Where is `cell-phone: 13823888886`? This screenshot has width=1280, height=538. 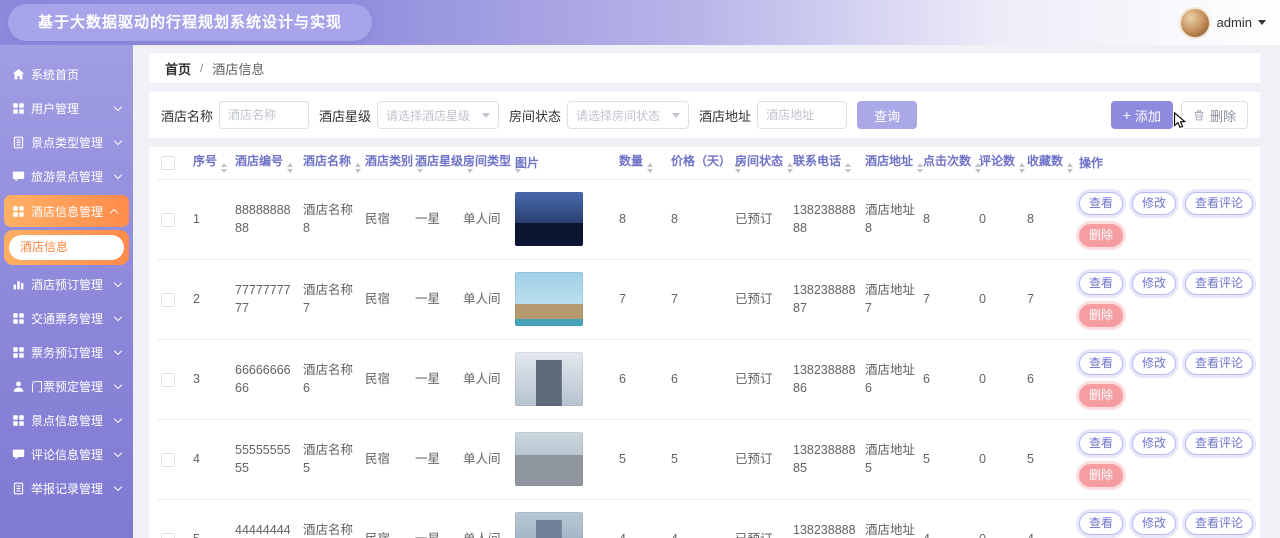 cell-phone: 13823888886 is located at coordinates (825, 379).